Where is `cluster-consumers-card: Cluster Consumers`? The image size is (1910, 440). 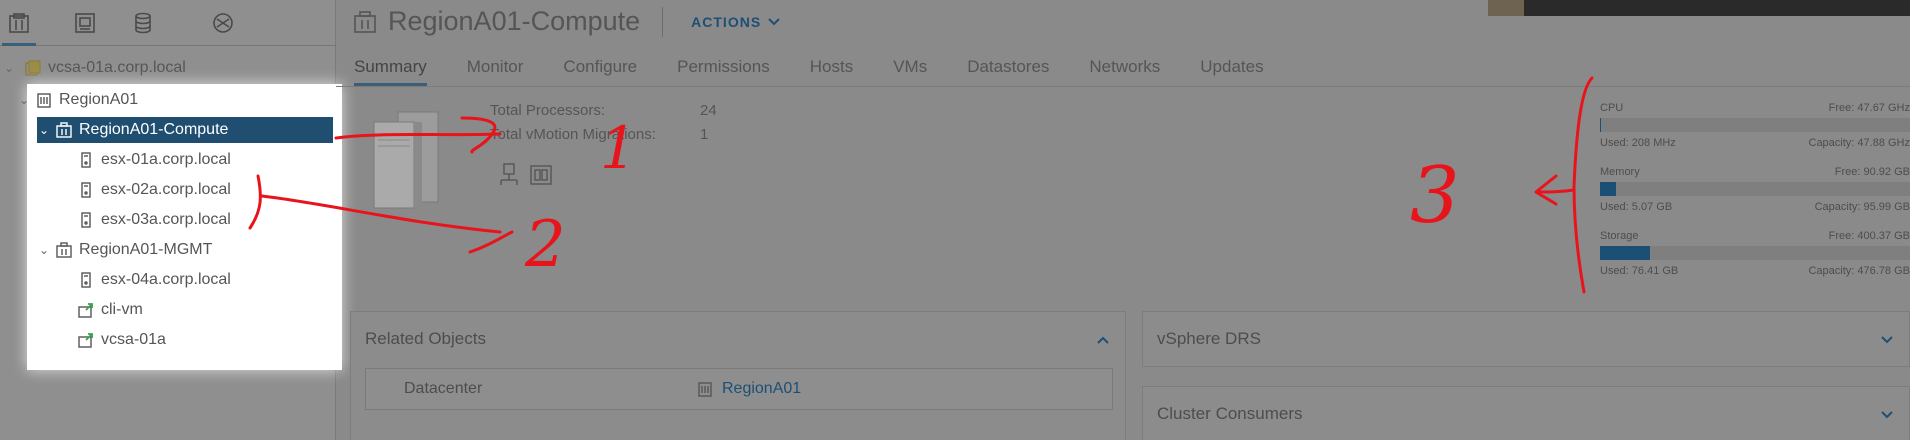
cluster-consumers-card: Cluster Consumers is located at coordinates (1526, 413).